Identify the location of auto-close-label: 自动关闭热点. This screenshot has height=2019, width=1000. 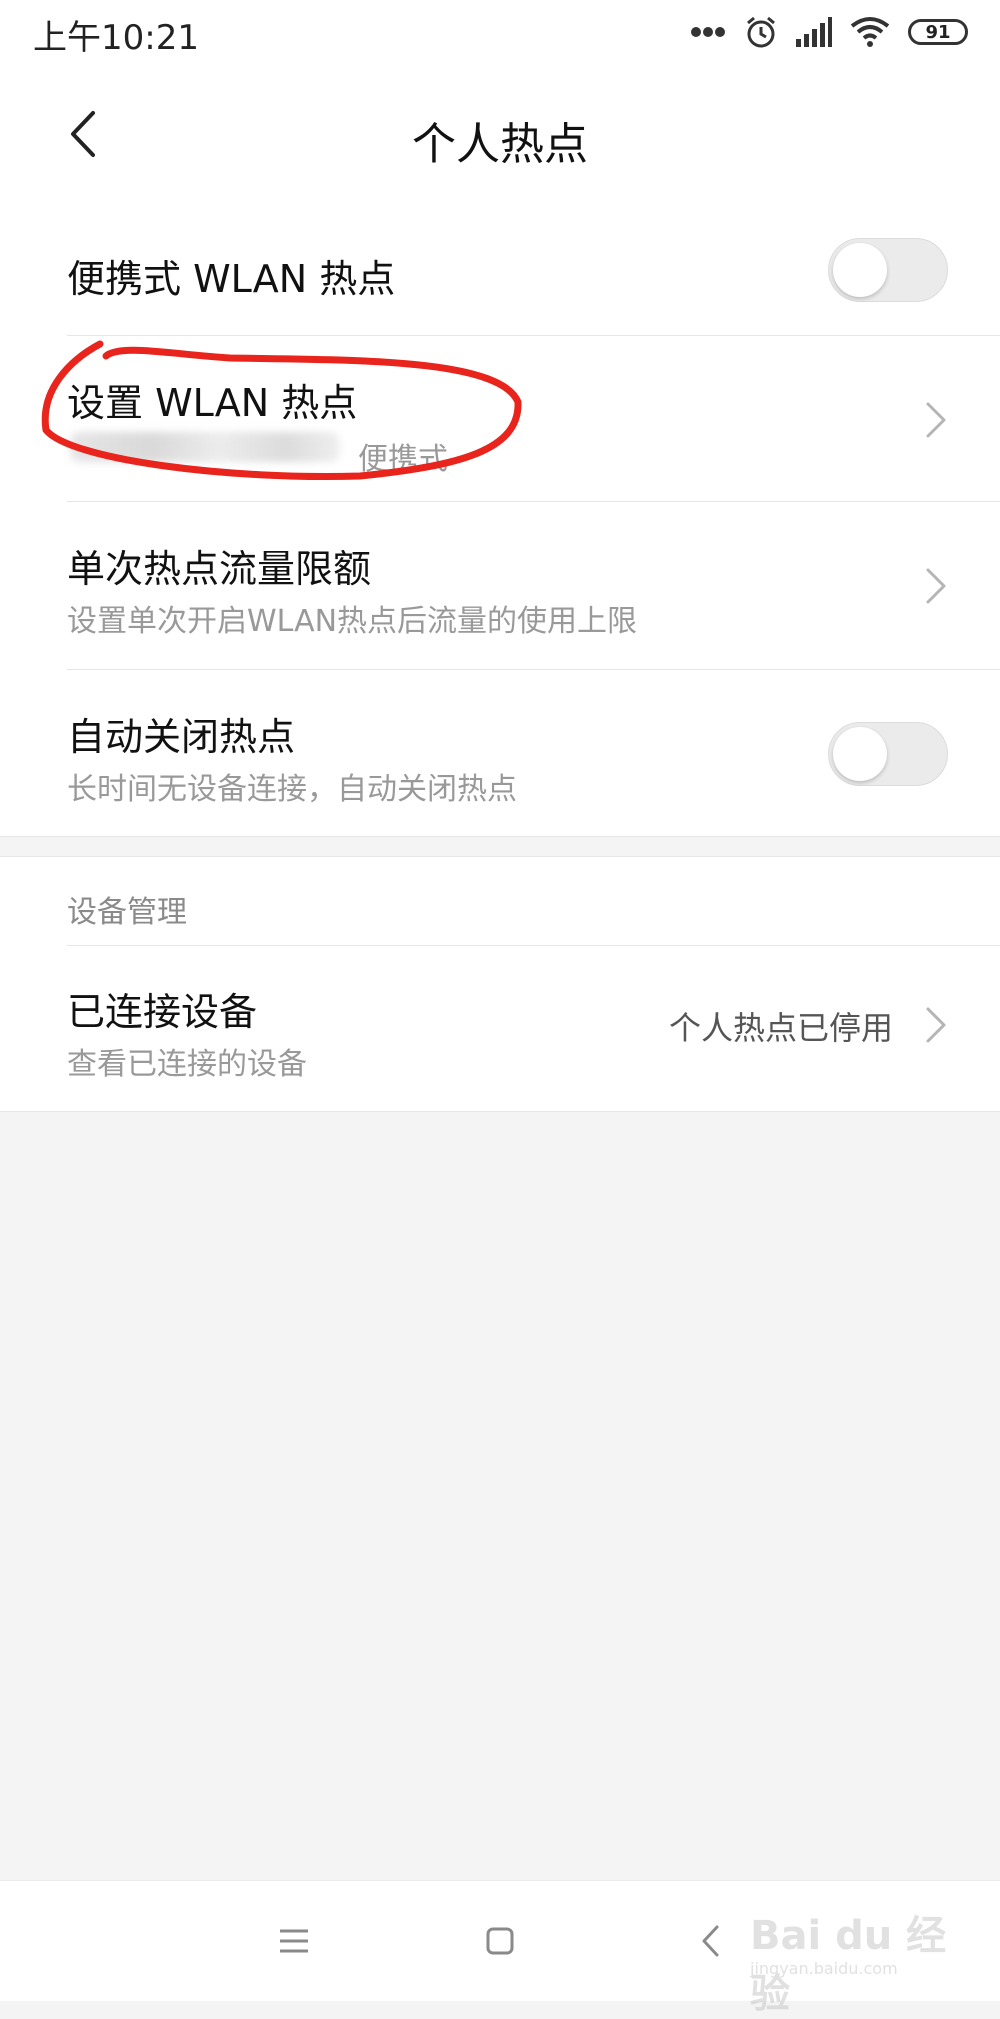
(181, 737).